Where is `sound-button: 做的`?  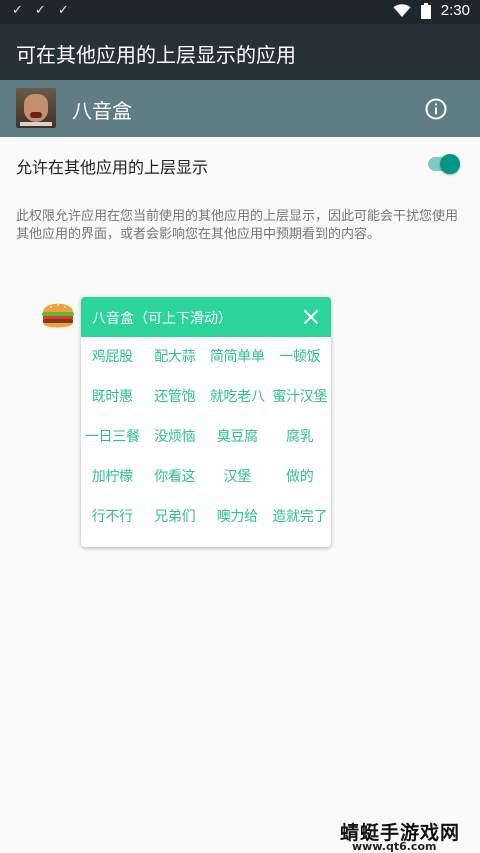
sound-button: 做的 is located at coordinates (300, 477).